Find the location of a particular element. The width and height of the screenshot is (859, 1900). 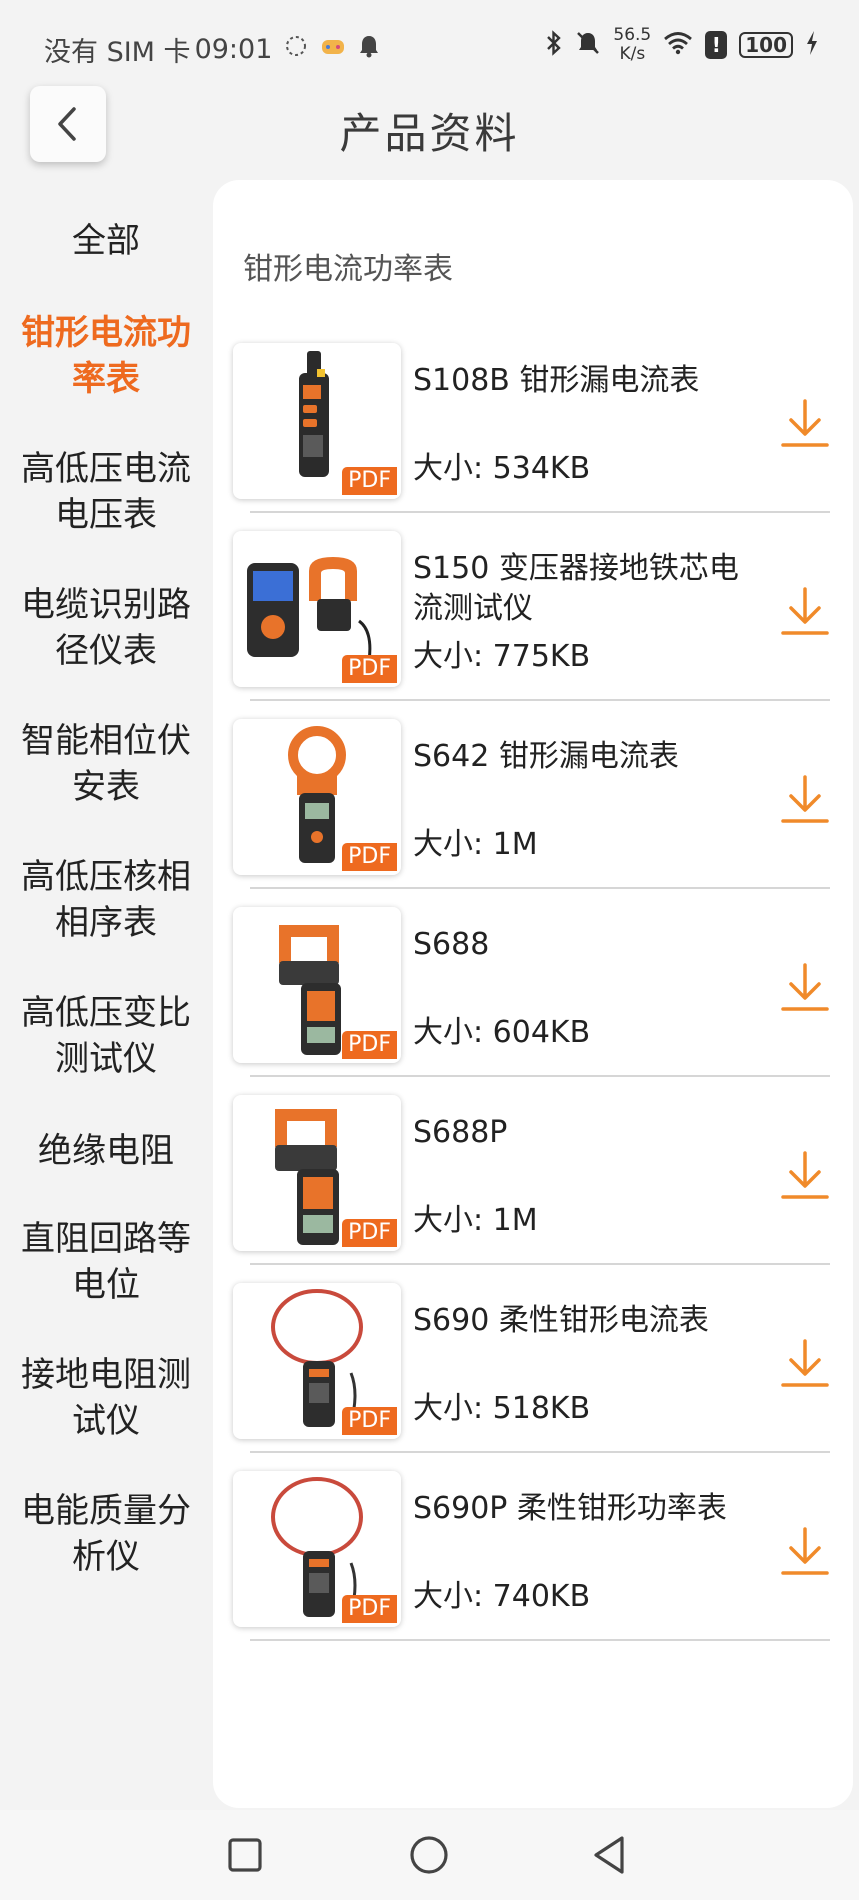

document-size: 大小: 534KB is located at coordinates (502, 468).